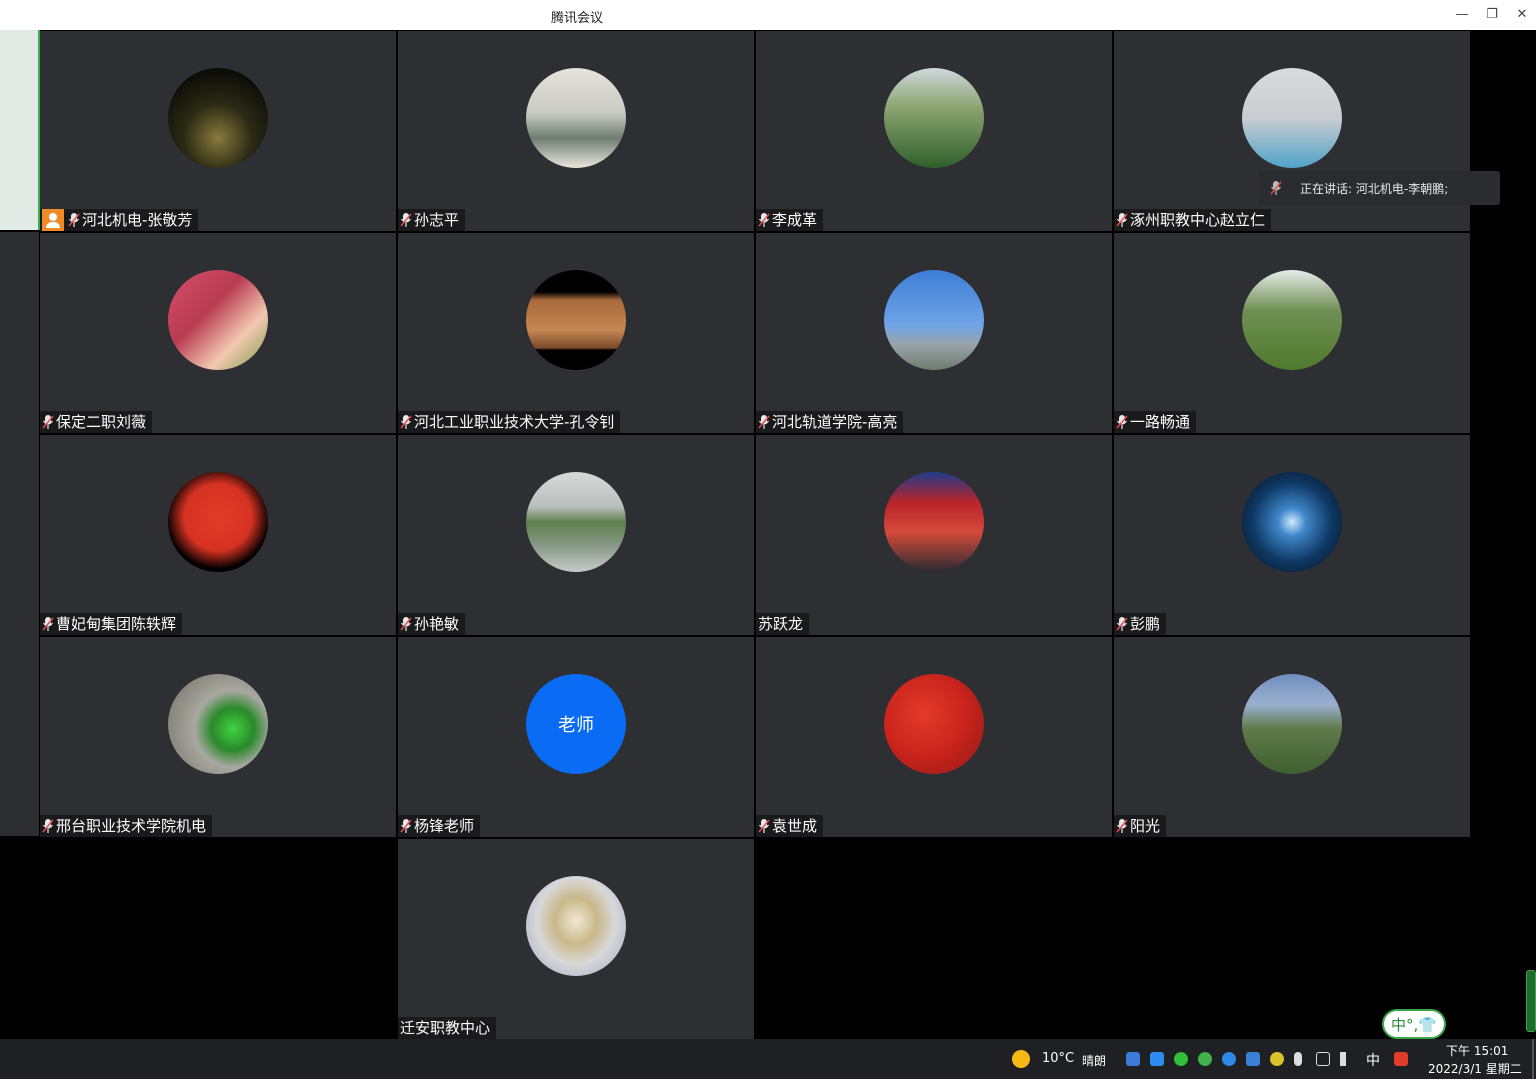  Describe the element at coordinates (1475, 1068) in the screenshot. I see `clock-date: 2022/3/1 星期二` at that location.